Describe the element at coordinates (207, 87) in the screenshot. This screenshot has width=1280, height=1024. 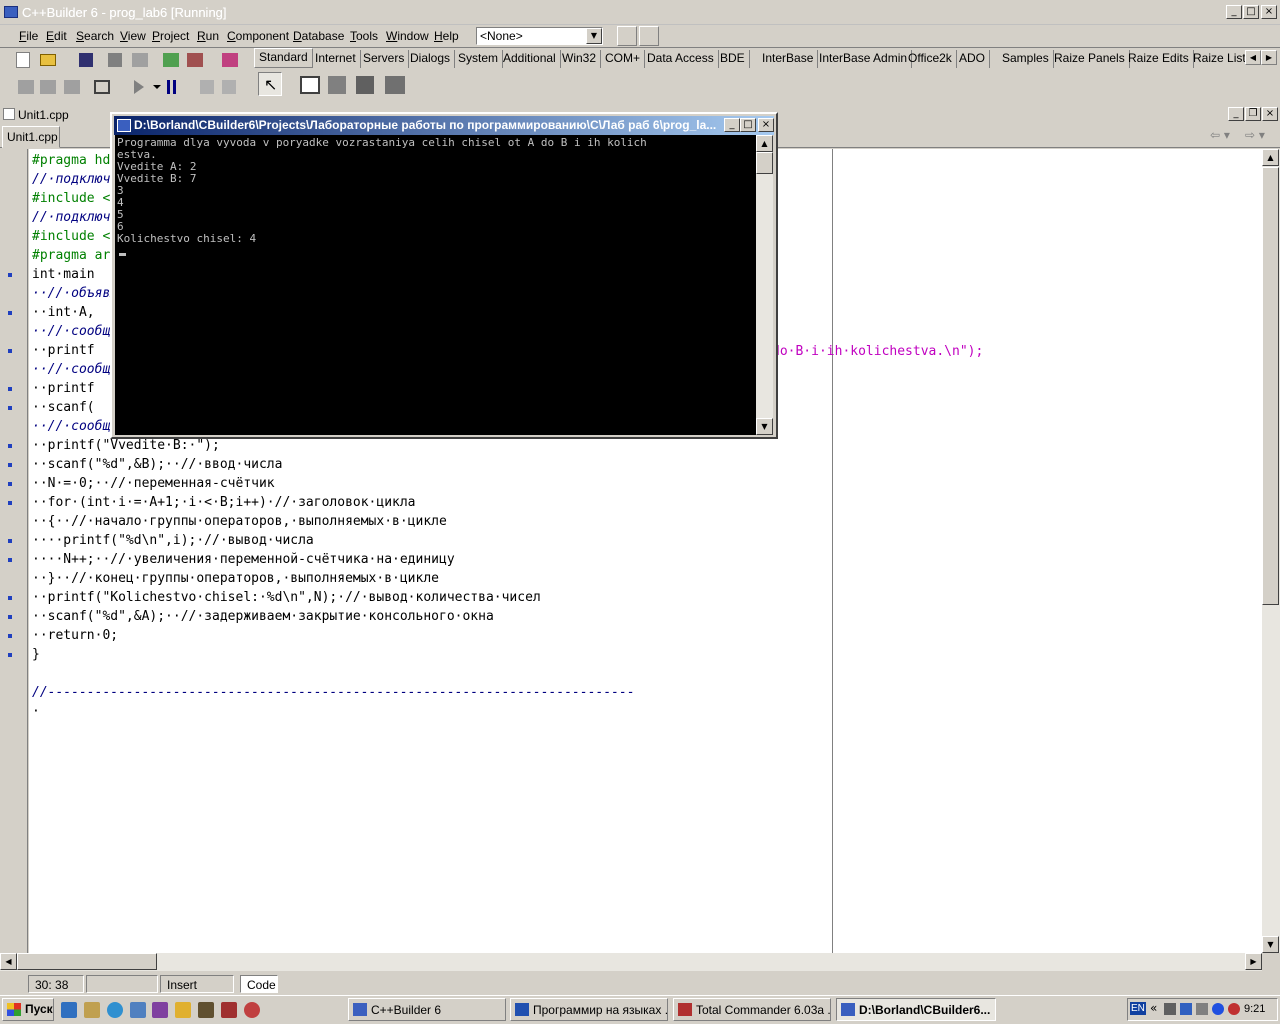
I see `trace-into-icon` at that location.